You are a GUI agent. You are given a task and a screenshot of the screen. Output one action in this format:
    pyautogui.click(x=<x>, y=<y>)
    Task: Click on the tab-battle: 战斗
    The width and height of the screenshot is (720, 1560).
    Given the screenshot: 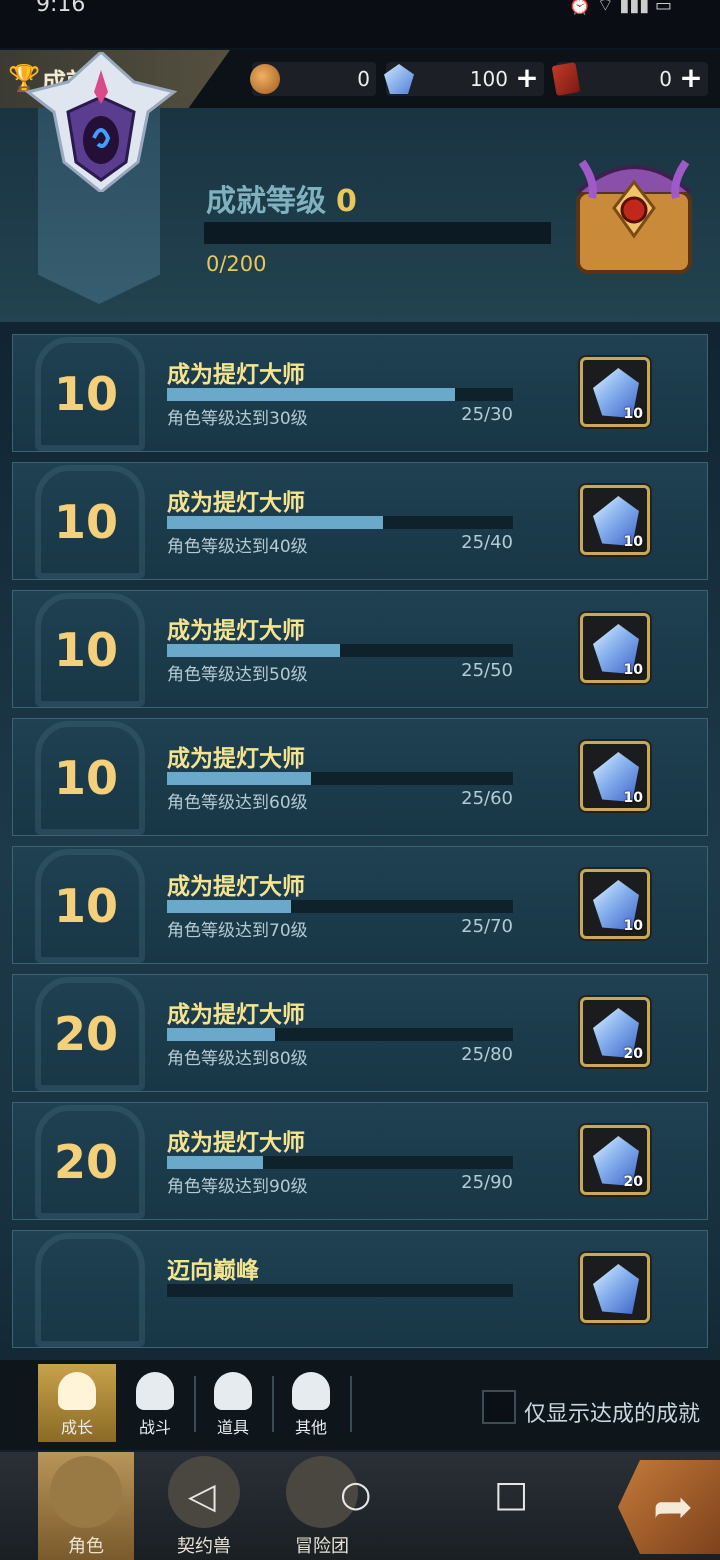 What is the action you would take?
    pyautogui.click(x=156, y=1403)
    